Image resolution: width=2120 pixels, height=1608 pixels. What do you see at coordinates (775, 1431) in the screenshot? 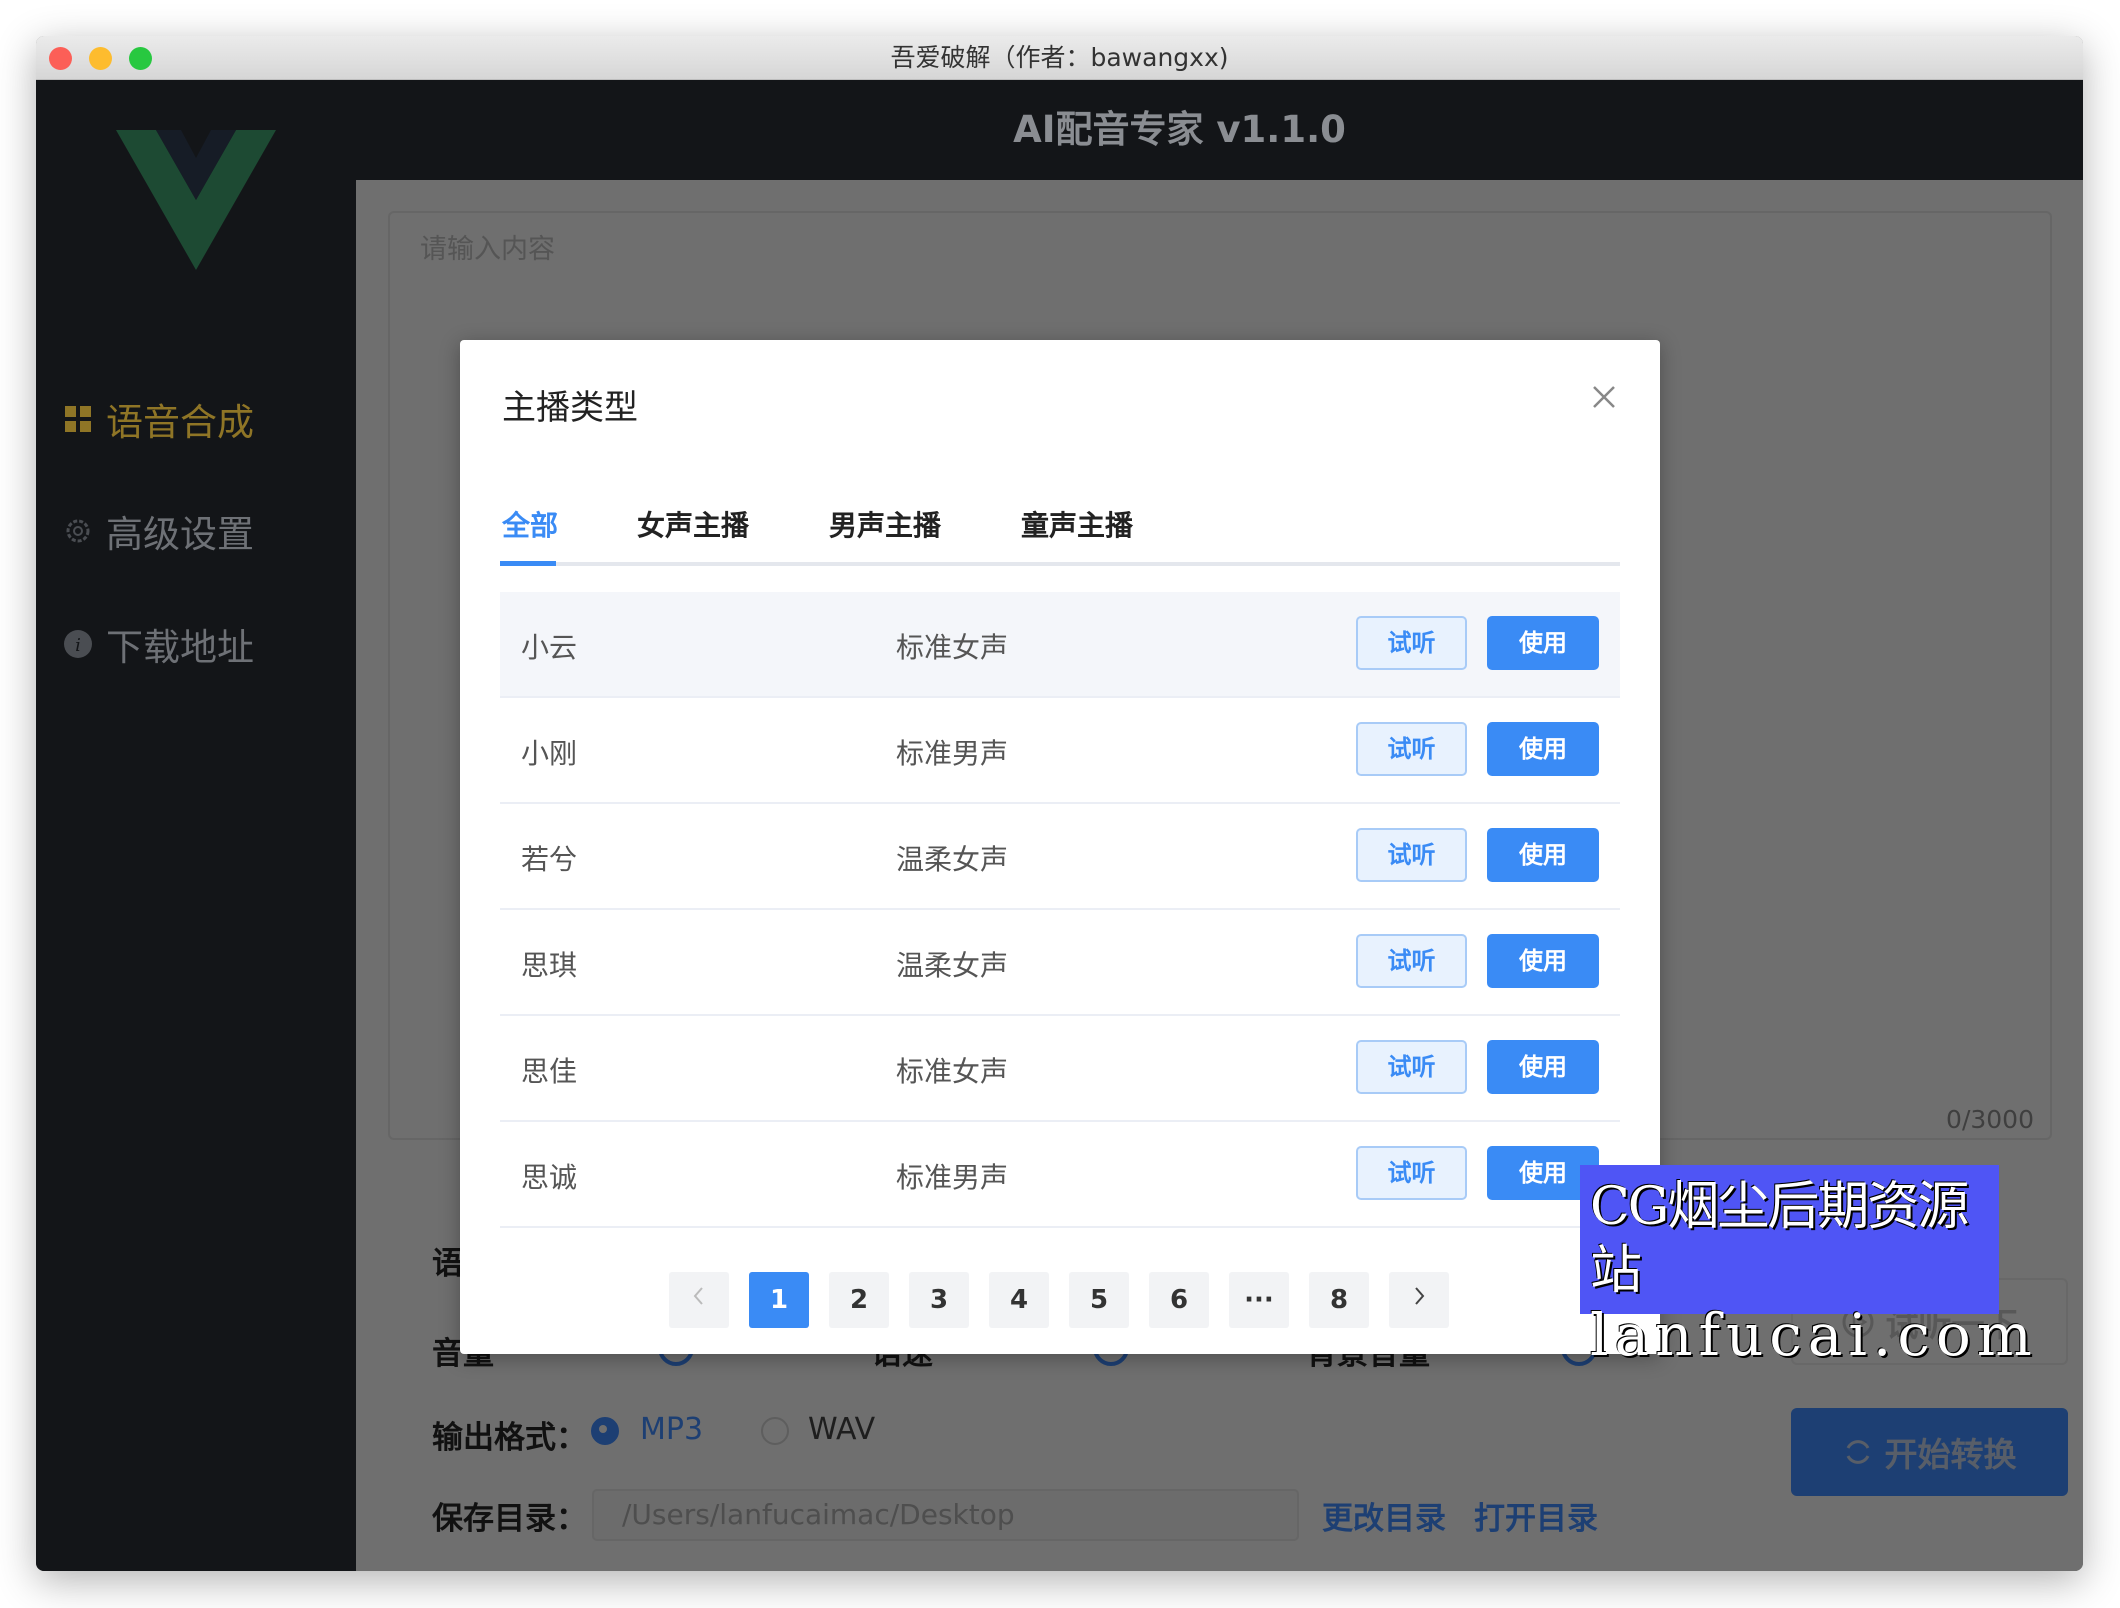
I see `wav-radio` at bounding box center [775, 1431].